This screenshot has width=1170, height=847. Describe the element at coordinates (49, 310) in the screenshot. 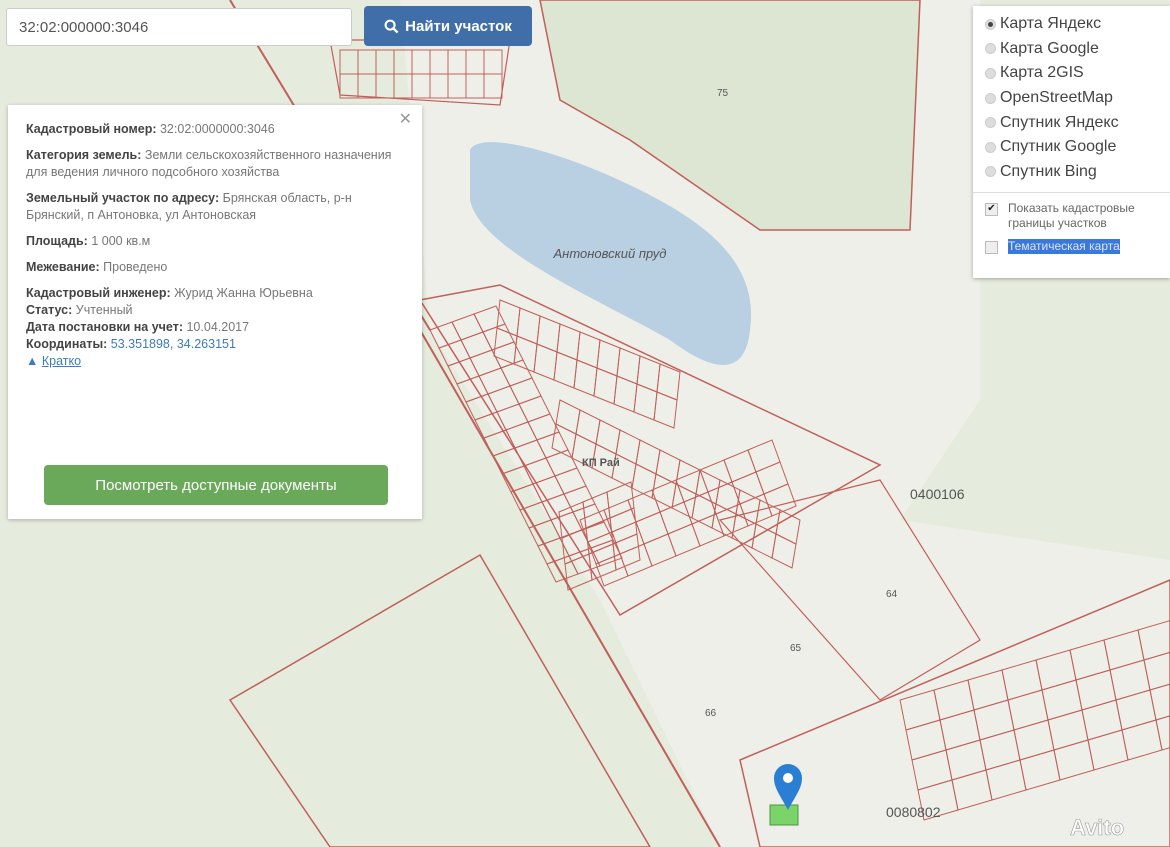

I see `field-label: Статус:` at that location.